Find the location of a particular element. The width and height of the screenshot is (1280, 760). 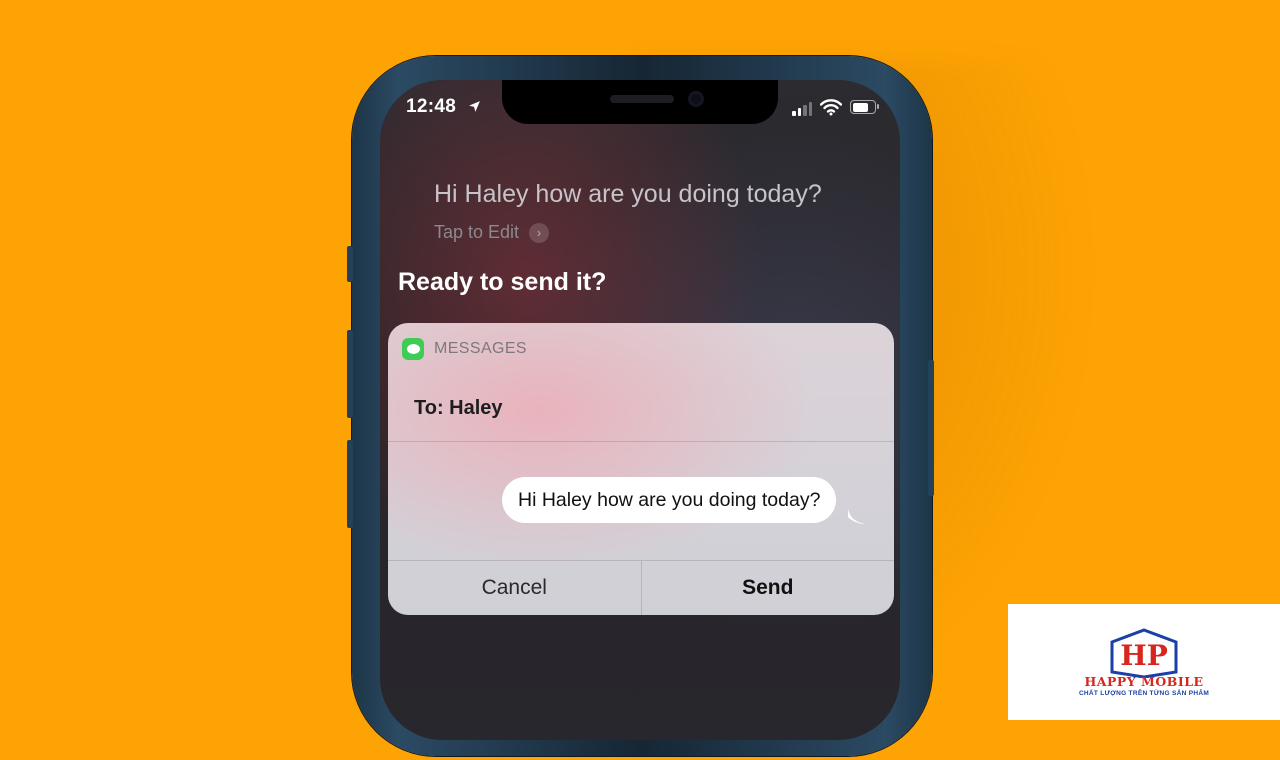

earpiece-speaker is located at coordinates (642, 99).